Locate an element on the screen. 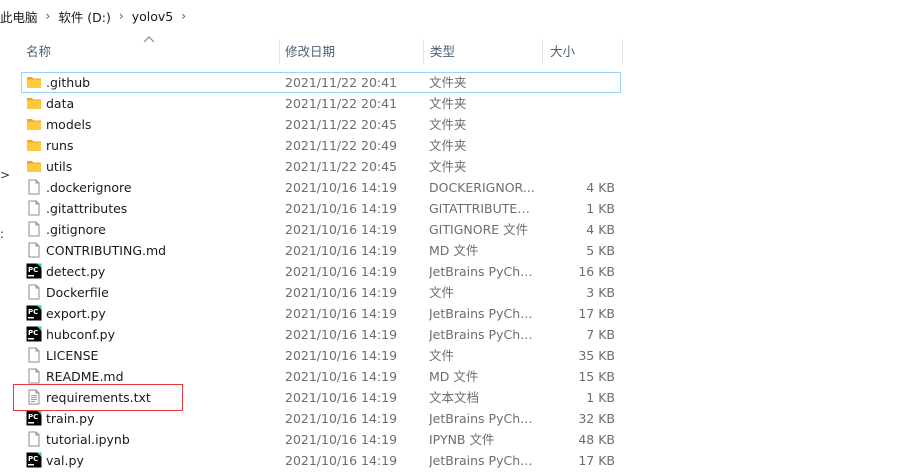  file-name: utils is located at coordinates (59, 166).